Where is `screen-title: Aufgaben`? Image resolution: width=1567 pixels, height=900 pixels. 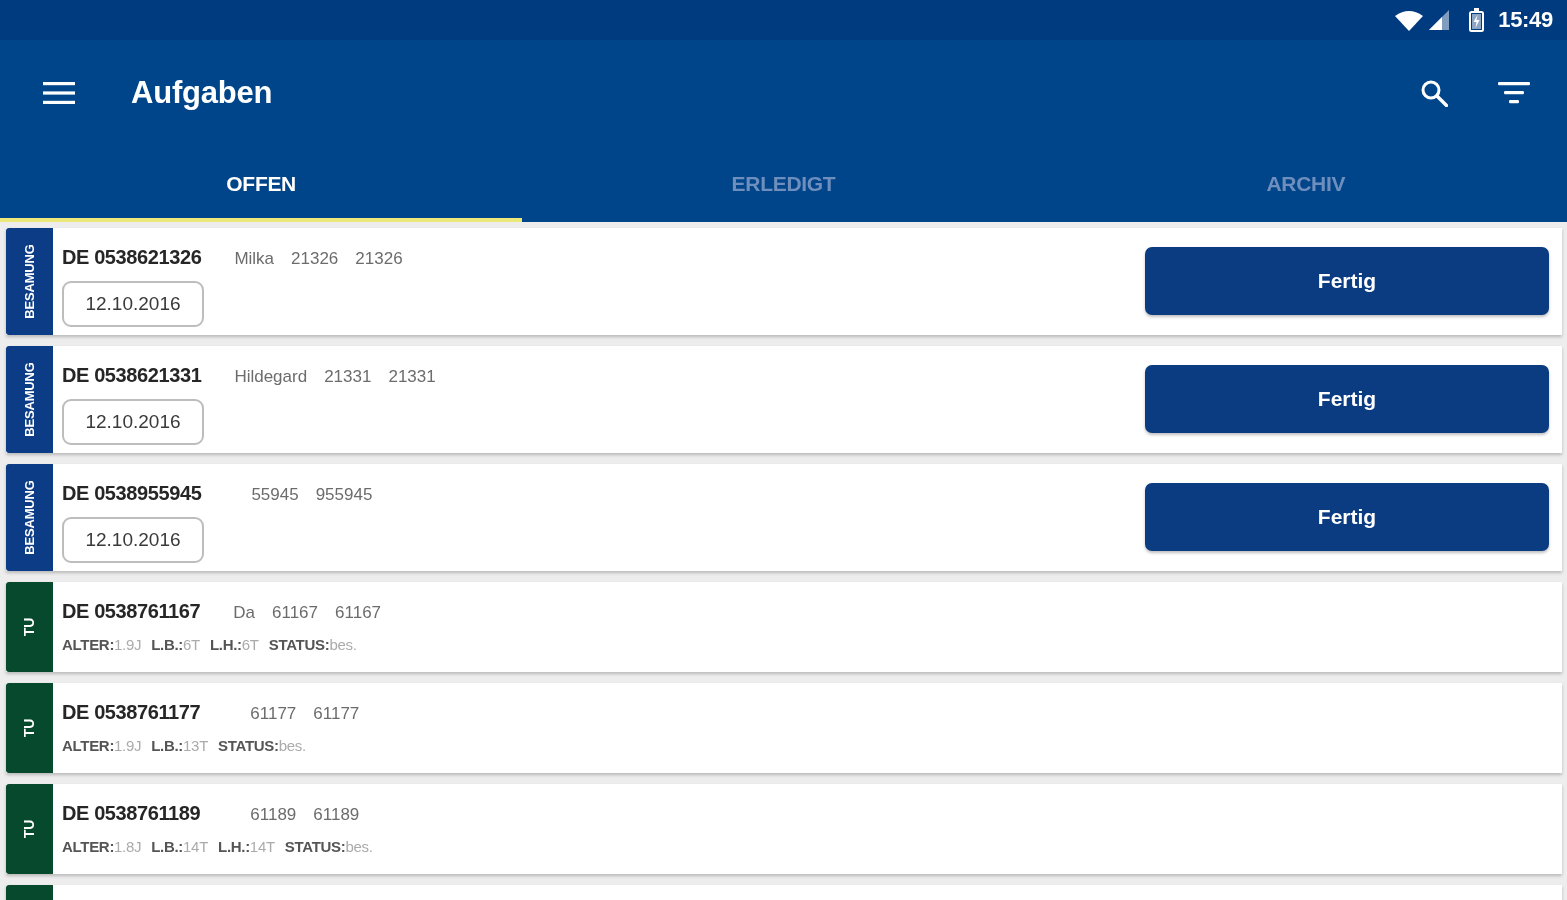
screen-title: Aufgaben is located at coordinates (202, 92).